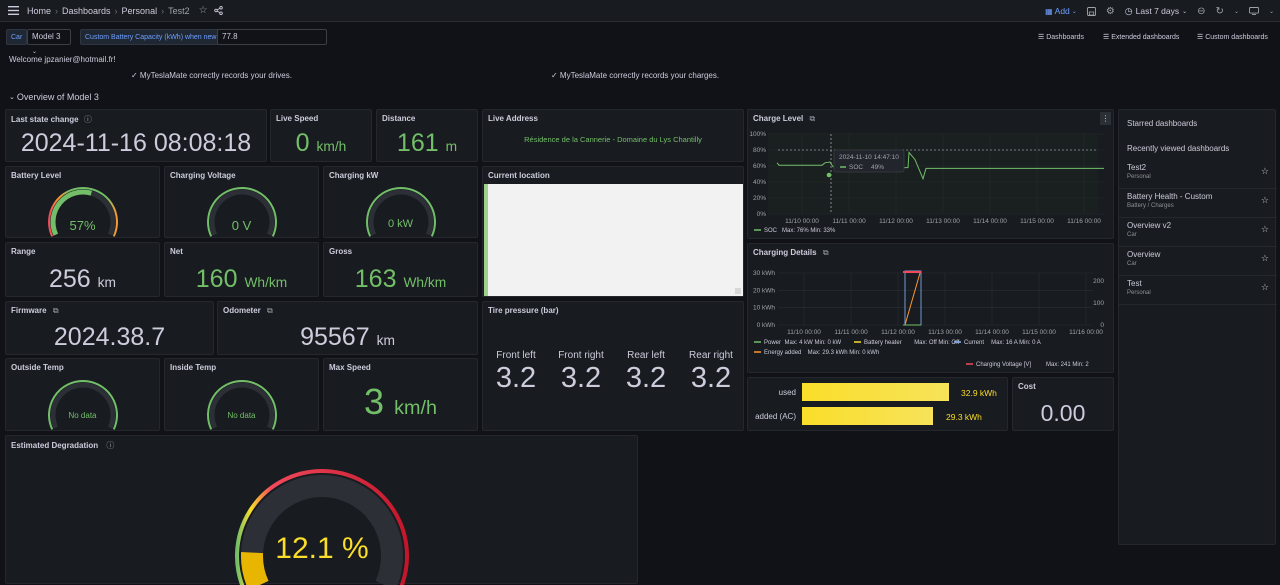  I want to click on map-view, so click(613, 240).